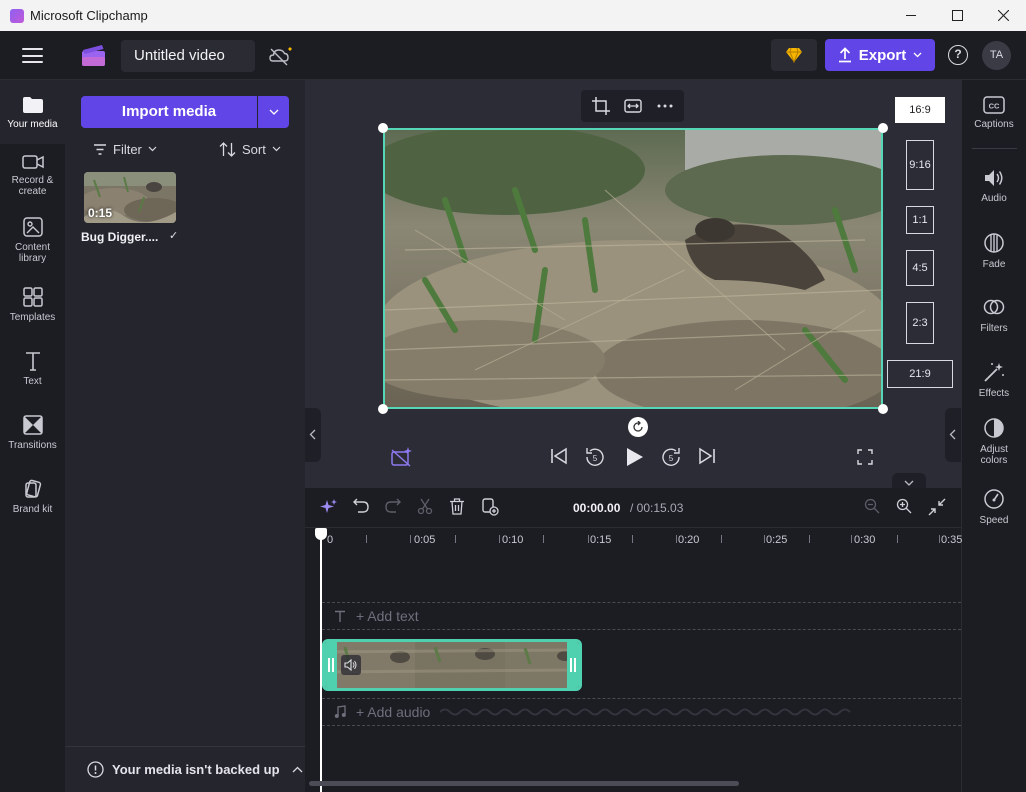  I want to click on captions-button: CC Captions, so click(994, 113).